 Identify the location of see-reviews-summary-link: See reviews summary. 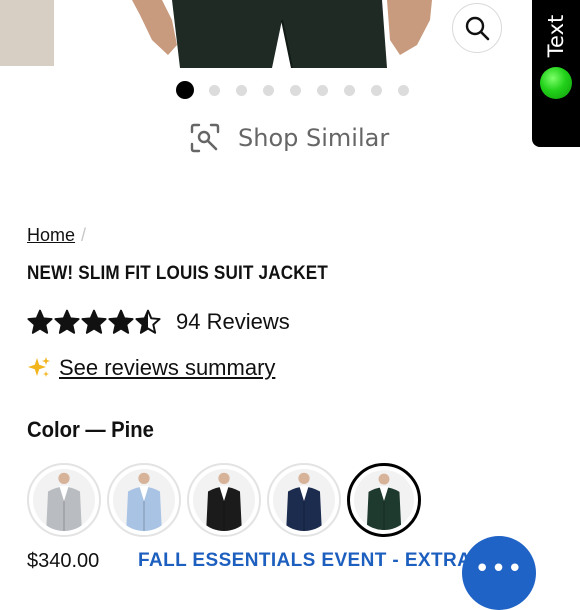
(167, 368).